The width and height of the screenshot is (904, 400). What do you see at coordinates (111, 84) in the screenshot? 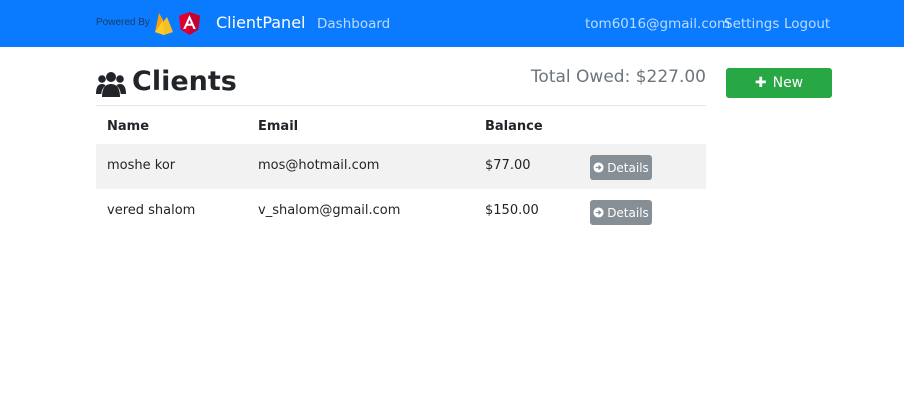
I see `users-icon` at bounding box center [111, 84].